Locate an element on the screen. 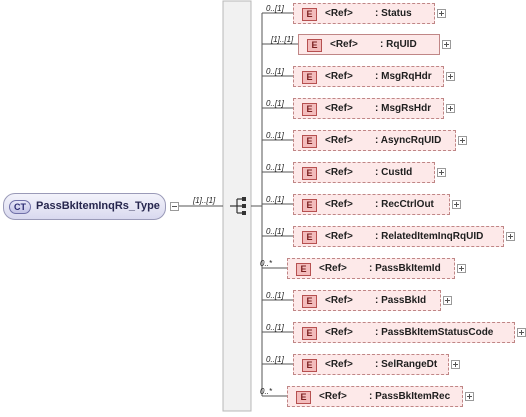  element-node: E <Ref> : SelRangeDt is located at coordinates (371, 364).